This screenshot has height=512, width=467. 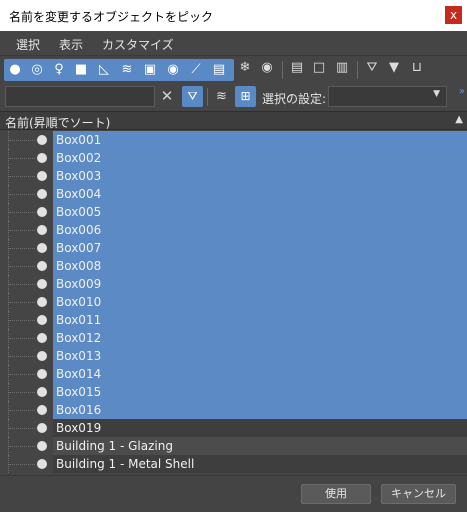 I want to click on list-item-name: Box004, so click(x=260, y=194).